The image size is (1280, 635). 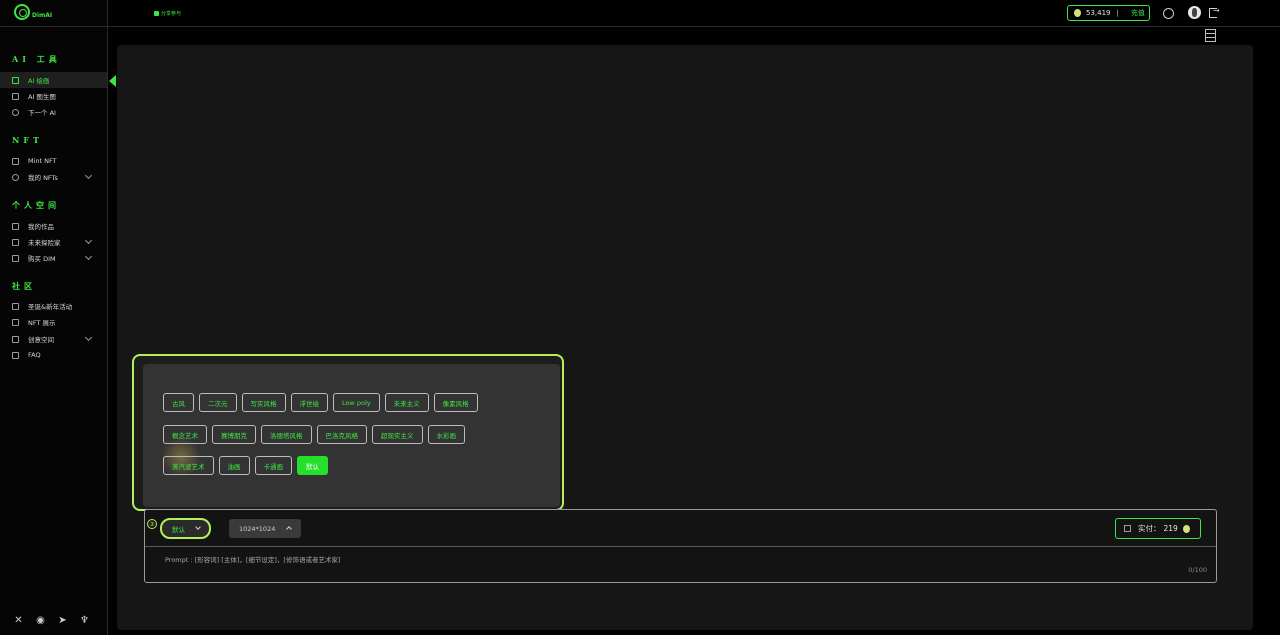 I want to click on balance-amount: 53,419, so click(x=1098, y=13).